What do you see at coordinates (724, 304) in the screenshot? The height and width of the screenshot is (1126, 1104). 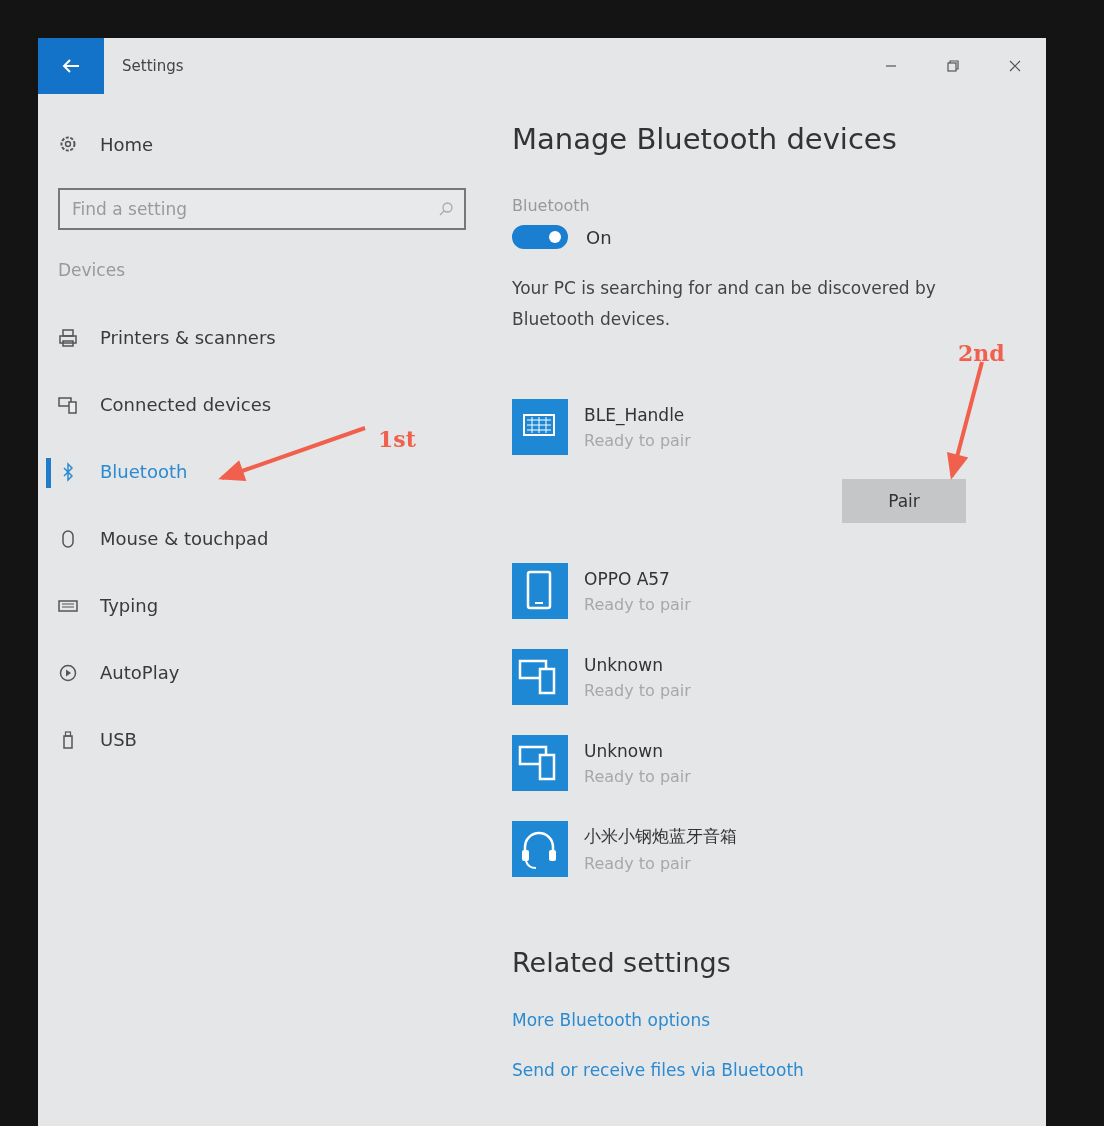 I see `description-text: Your PC is searching for and can be discovered by Bluetooth devices.` at bounding box center [724, 304].